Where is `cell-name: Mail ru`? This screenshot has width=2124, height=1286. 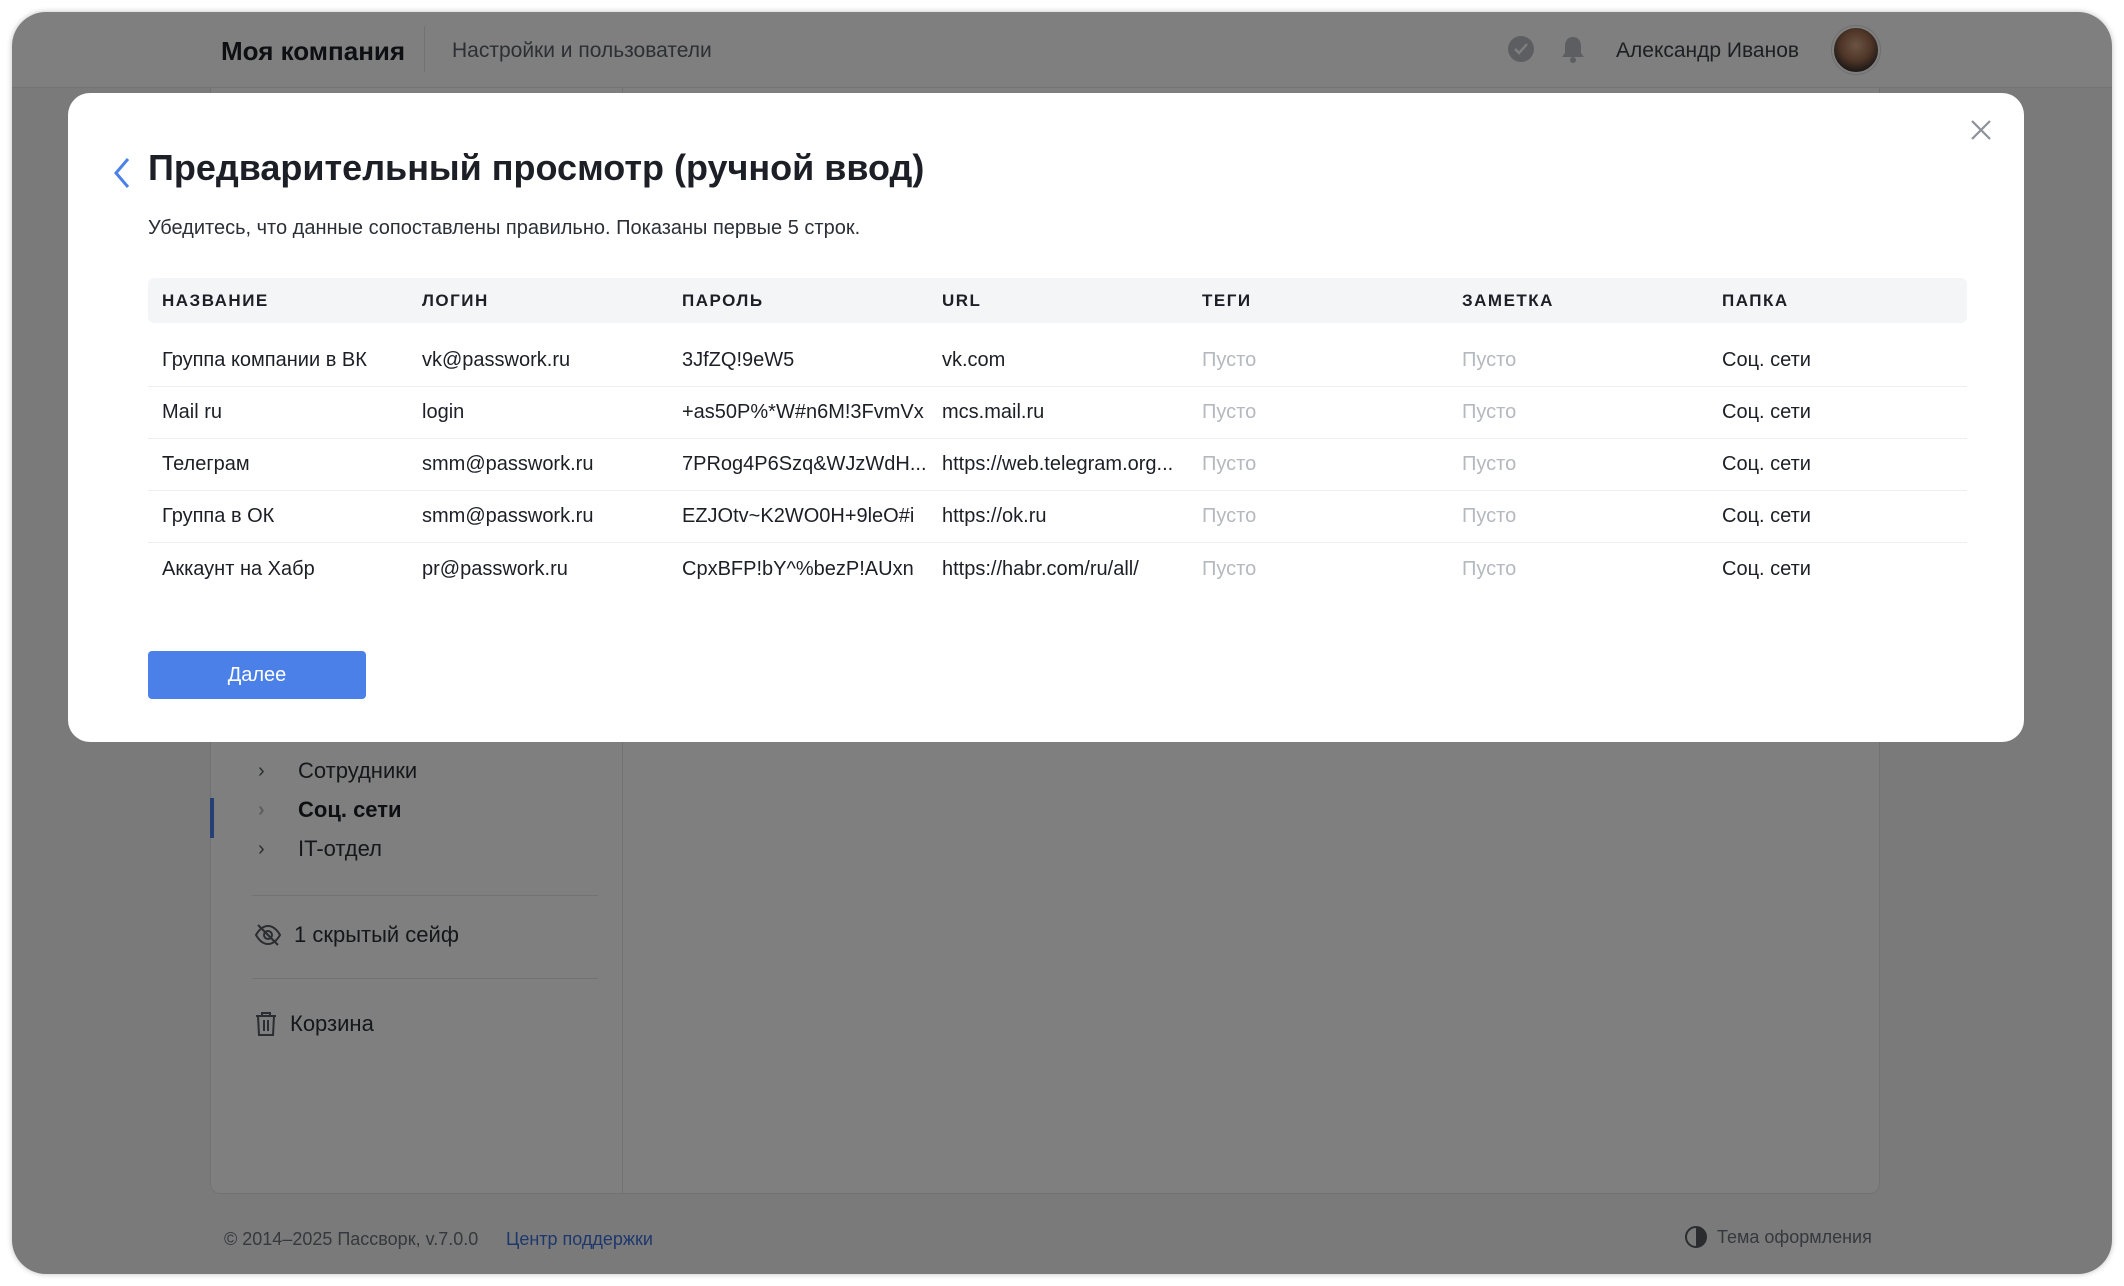
cell-name: Mail ru is located at coordinates (192, 412).